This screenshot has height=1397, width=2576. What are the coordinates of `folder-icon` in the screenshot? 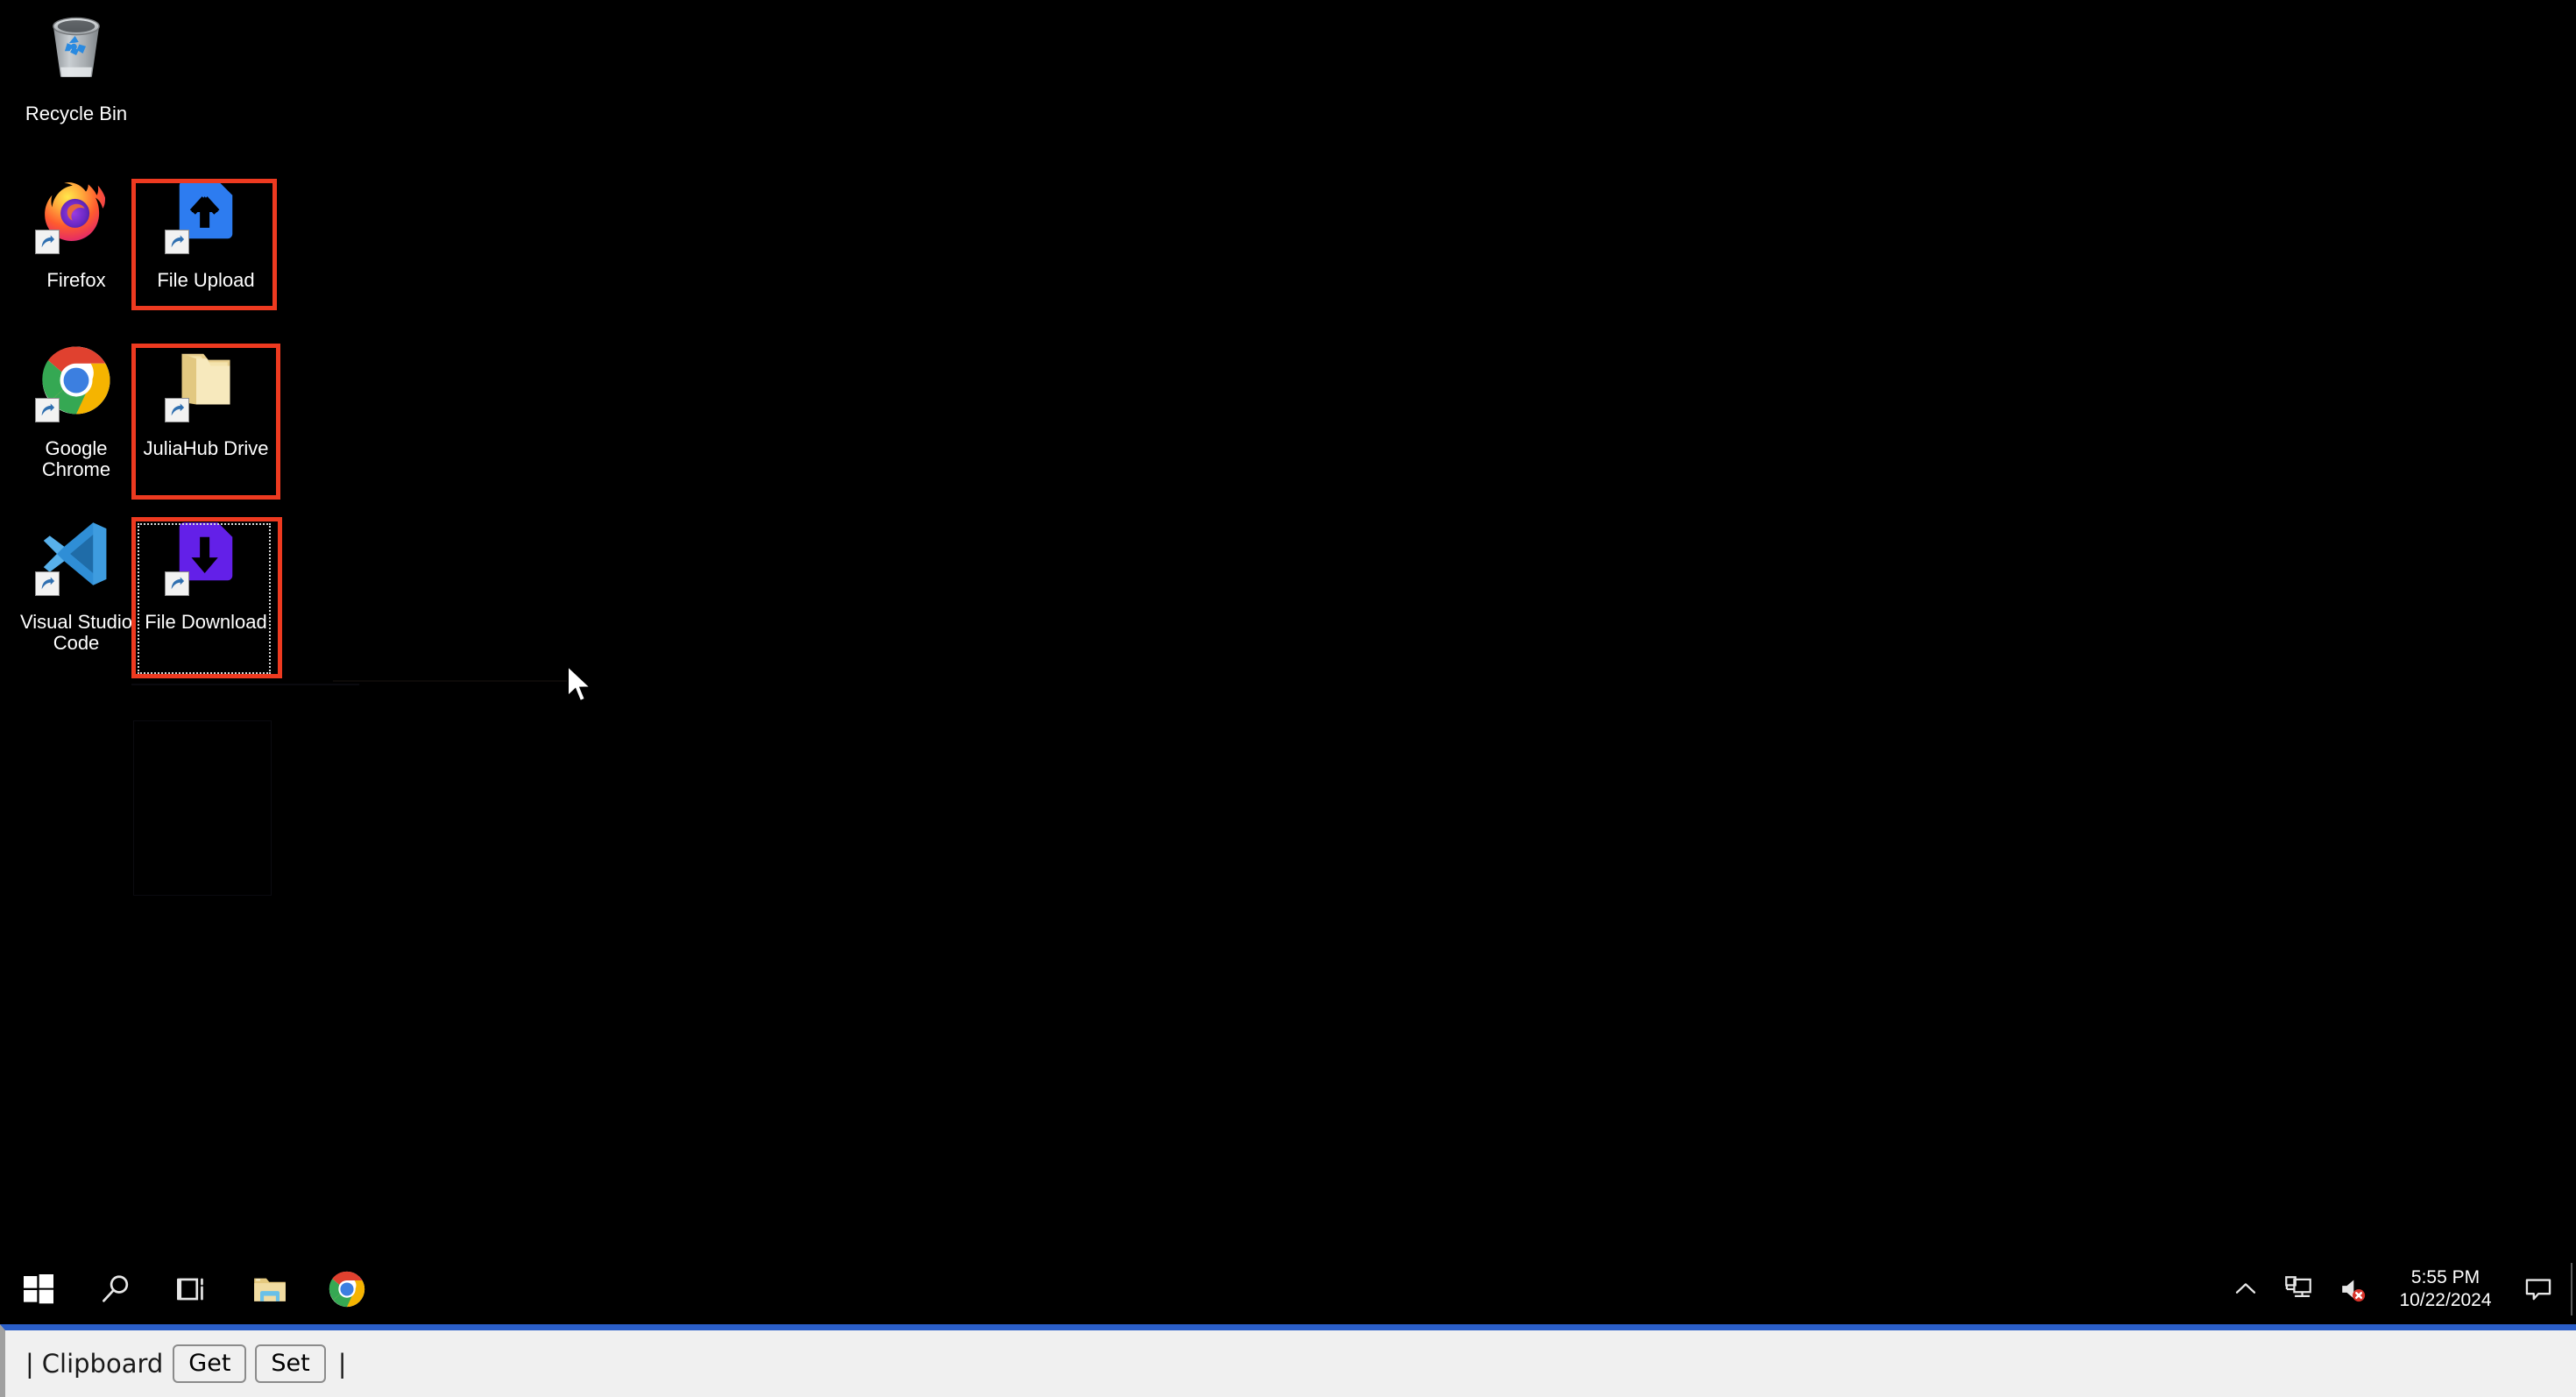 It's located at (270, 1289).